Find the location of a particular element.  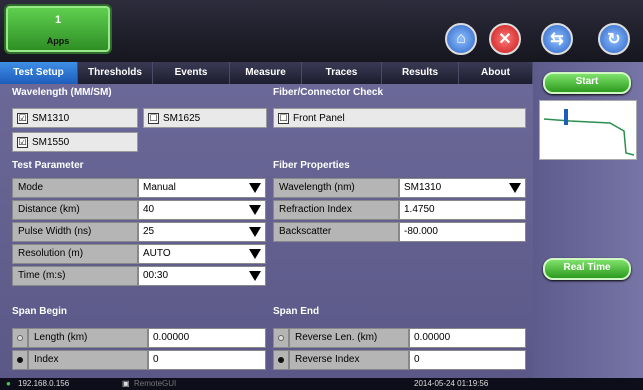

remote-icon: ▣ is located at coordinates (126, 383).